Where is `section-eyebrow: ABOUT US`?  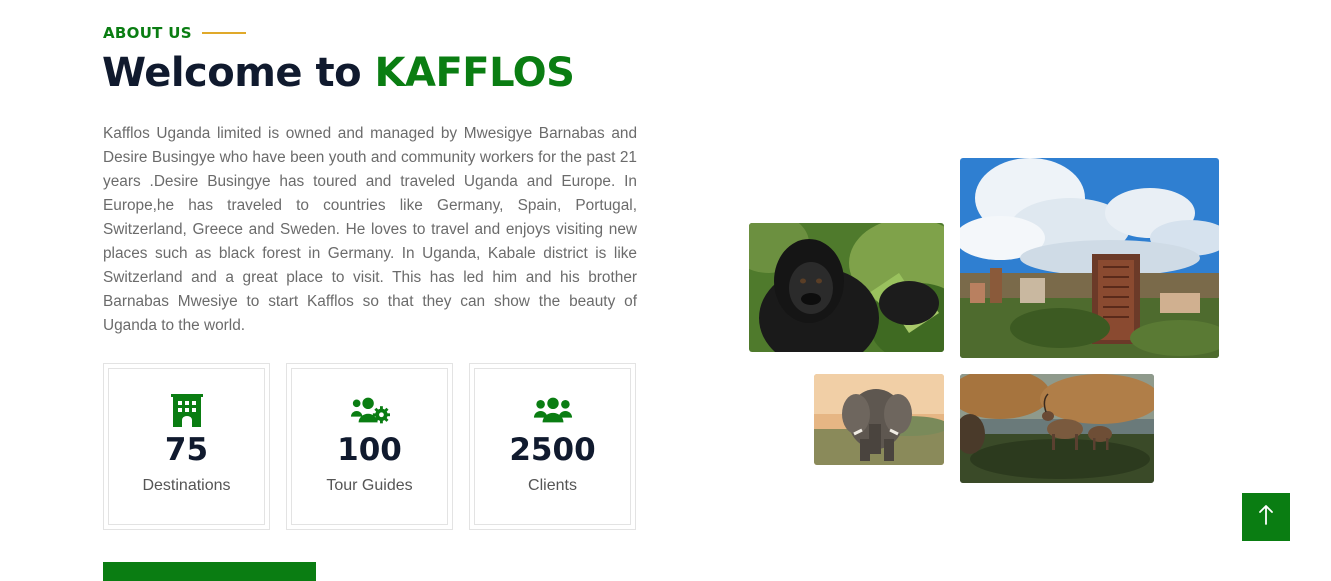
section-eyebrow: ABOUT US is located at coordinates (174, 33).